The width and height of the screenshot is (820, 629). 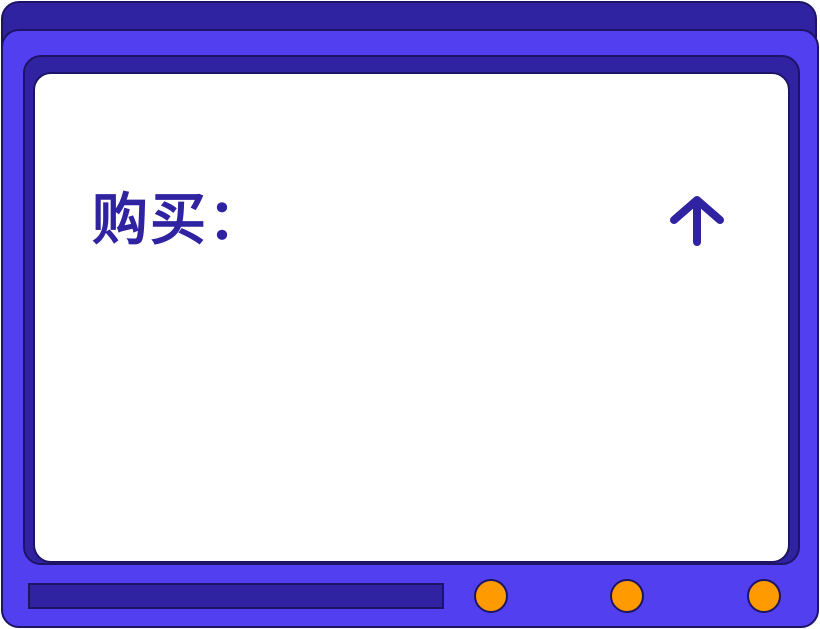 I want to click on bottom-slot-bar, so click(x=236, y=596).